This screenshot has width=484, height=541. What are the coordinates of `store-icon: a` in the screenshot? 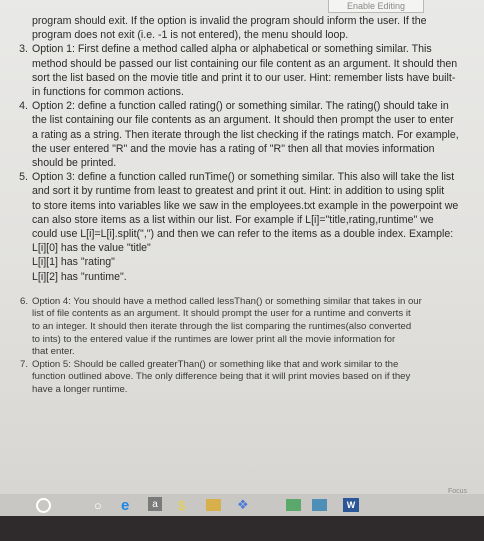 It's located at (155, 504).